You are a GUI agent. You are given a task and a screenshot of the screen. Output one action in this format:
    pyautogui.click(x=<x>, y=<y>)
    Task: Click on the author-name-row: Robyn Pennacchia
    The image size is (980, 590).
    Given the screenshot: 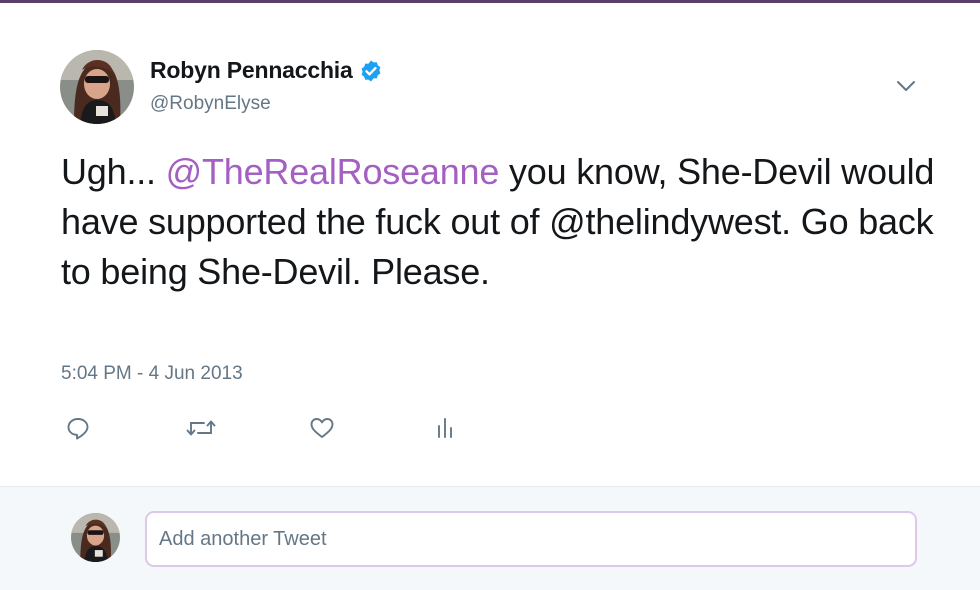 What is the action you would take?
    pyautogui.click(x=266, y=70)
    